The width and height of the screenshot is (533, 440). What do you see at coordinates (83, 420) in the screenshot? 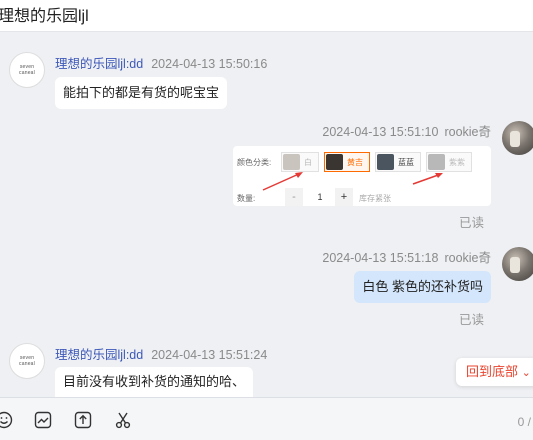
I see `upload-icon` at bounding box center [83, 420].